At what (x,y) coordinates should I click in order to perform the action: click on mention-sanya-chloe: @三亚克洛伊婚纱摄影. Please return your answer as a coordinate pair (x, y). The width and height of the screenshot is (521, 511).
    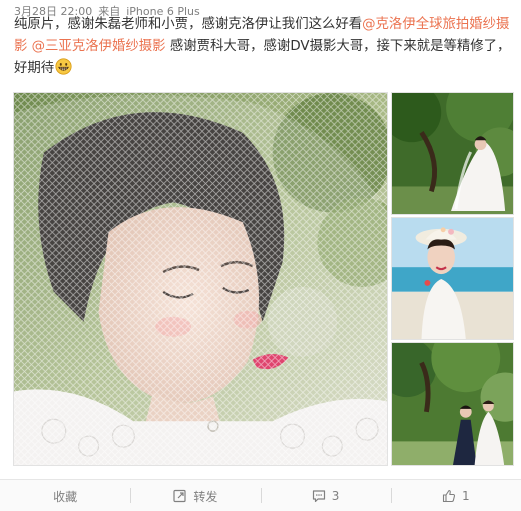
    Looking at the image, I should click on (99, 46).